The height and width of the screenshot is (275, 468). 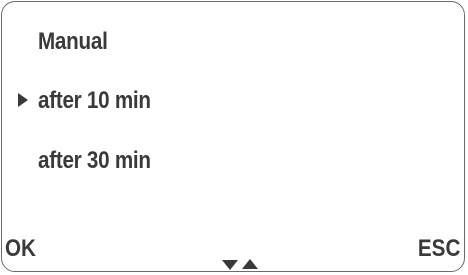 What do you see at coordinates (439, 249) in the screenshot?
I see `esc-softkey: ESC` at bounding box center [439, 249].